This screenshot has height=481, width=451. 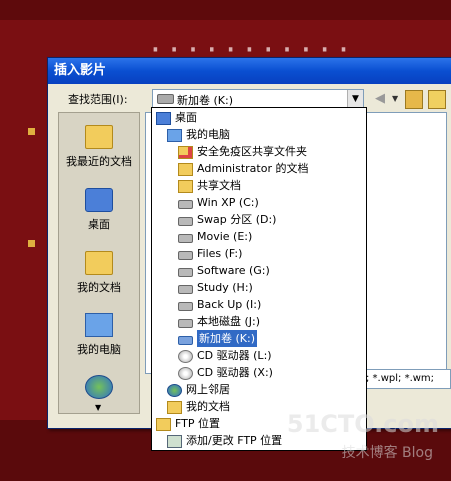 What do you see at coordinates (229, 304) in the screenshot?
I see `dropdown-item-label: Back Up (I:)` at bounding box center [229, 304].